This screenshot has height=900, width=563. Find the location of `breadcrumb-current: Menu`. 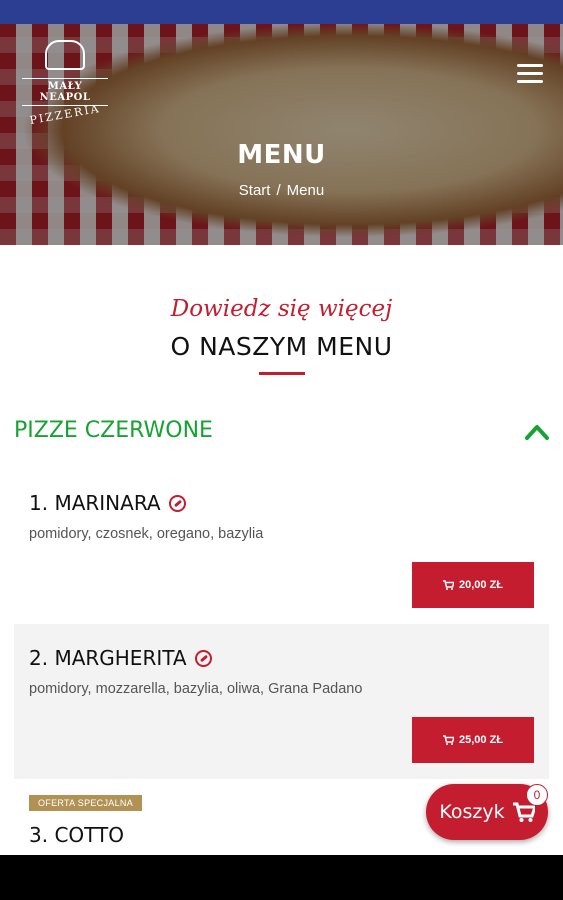

breadcrumb-current: Menu is located at coordinates (305, 190).